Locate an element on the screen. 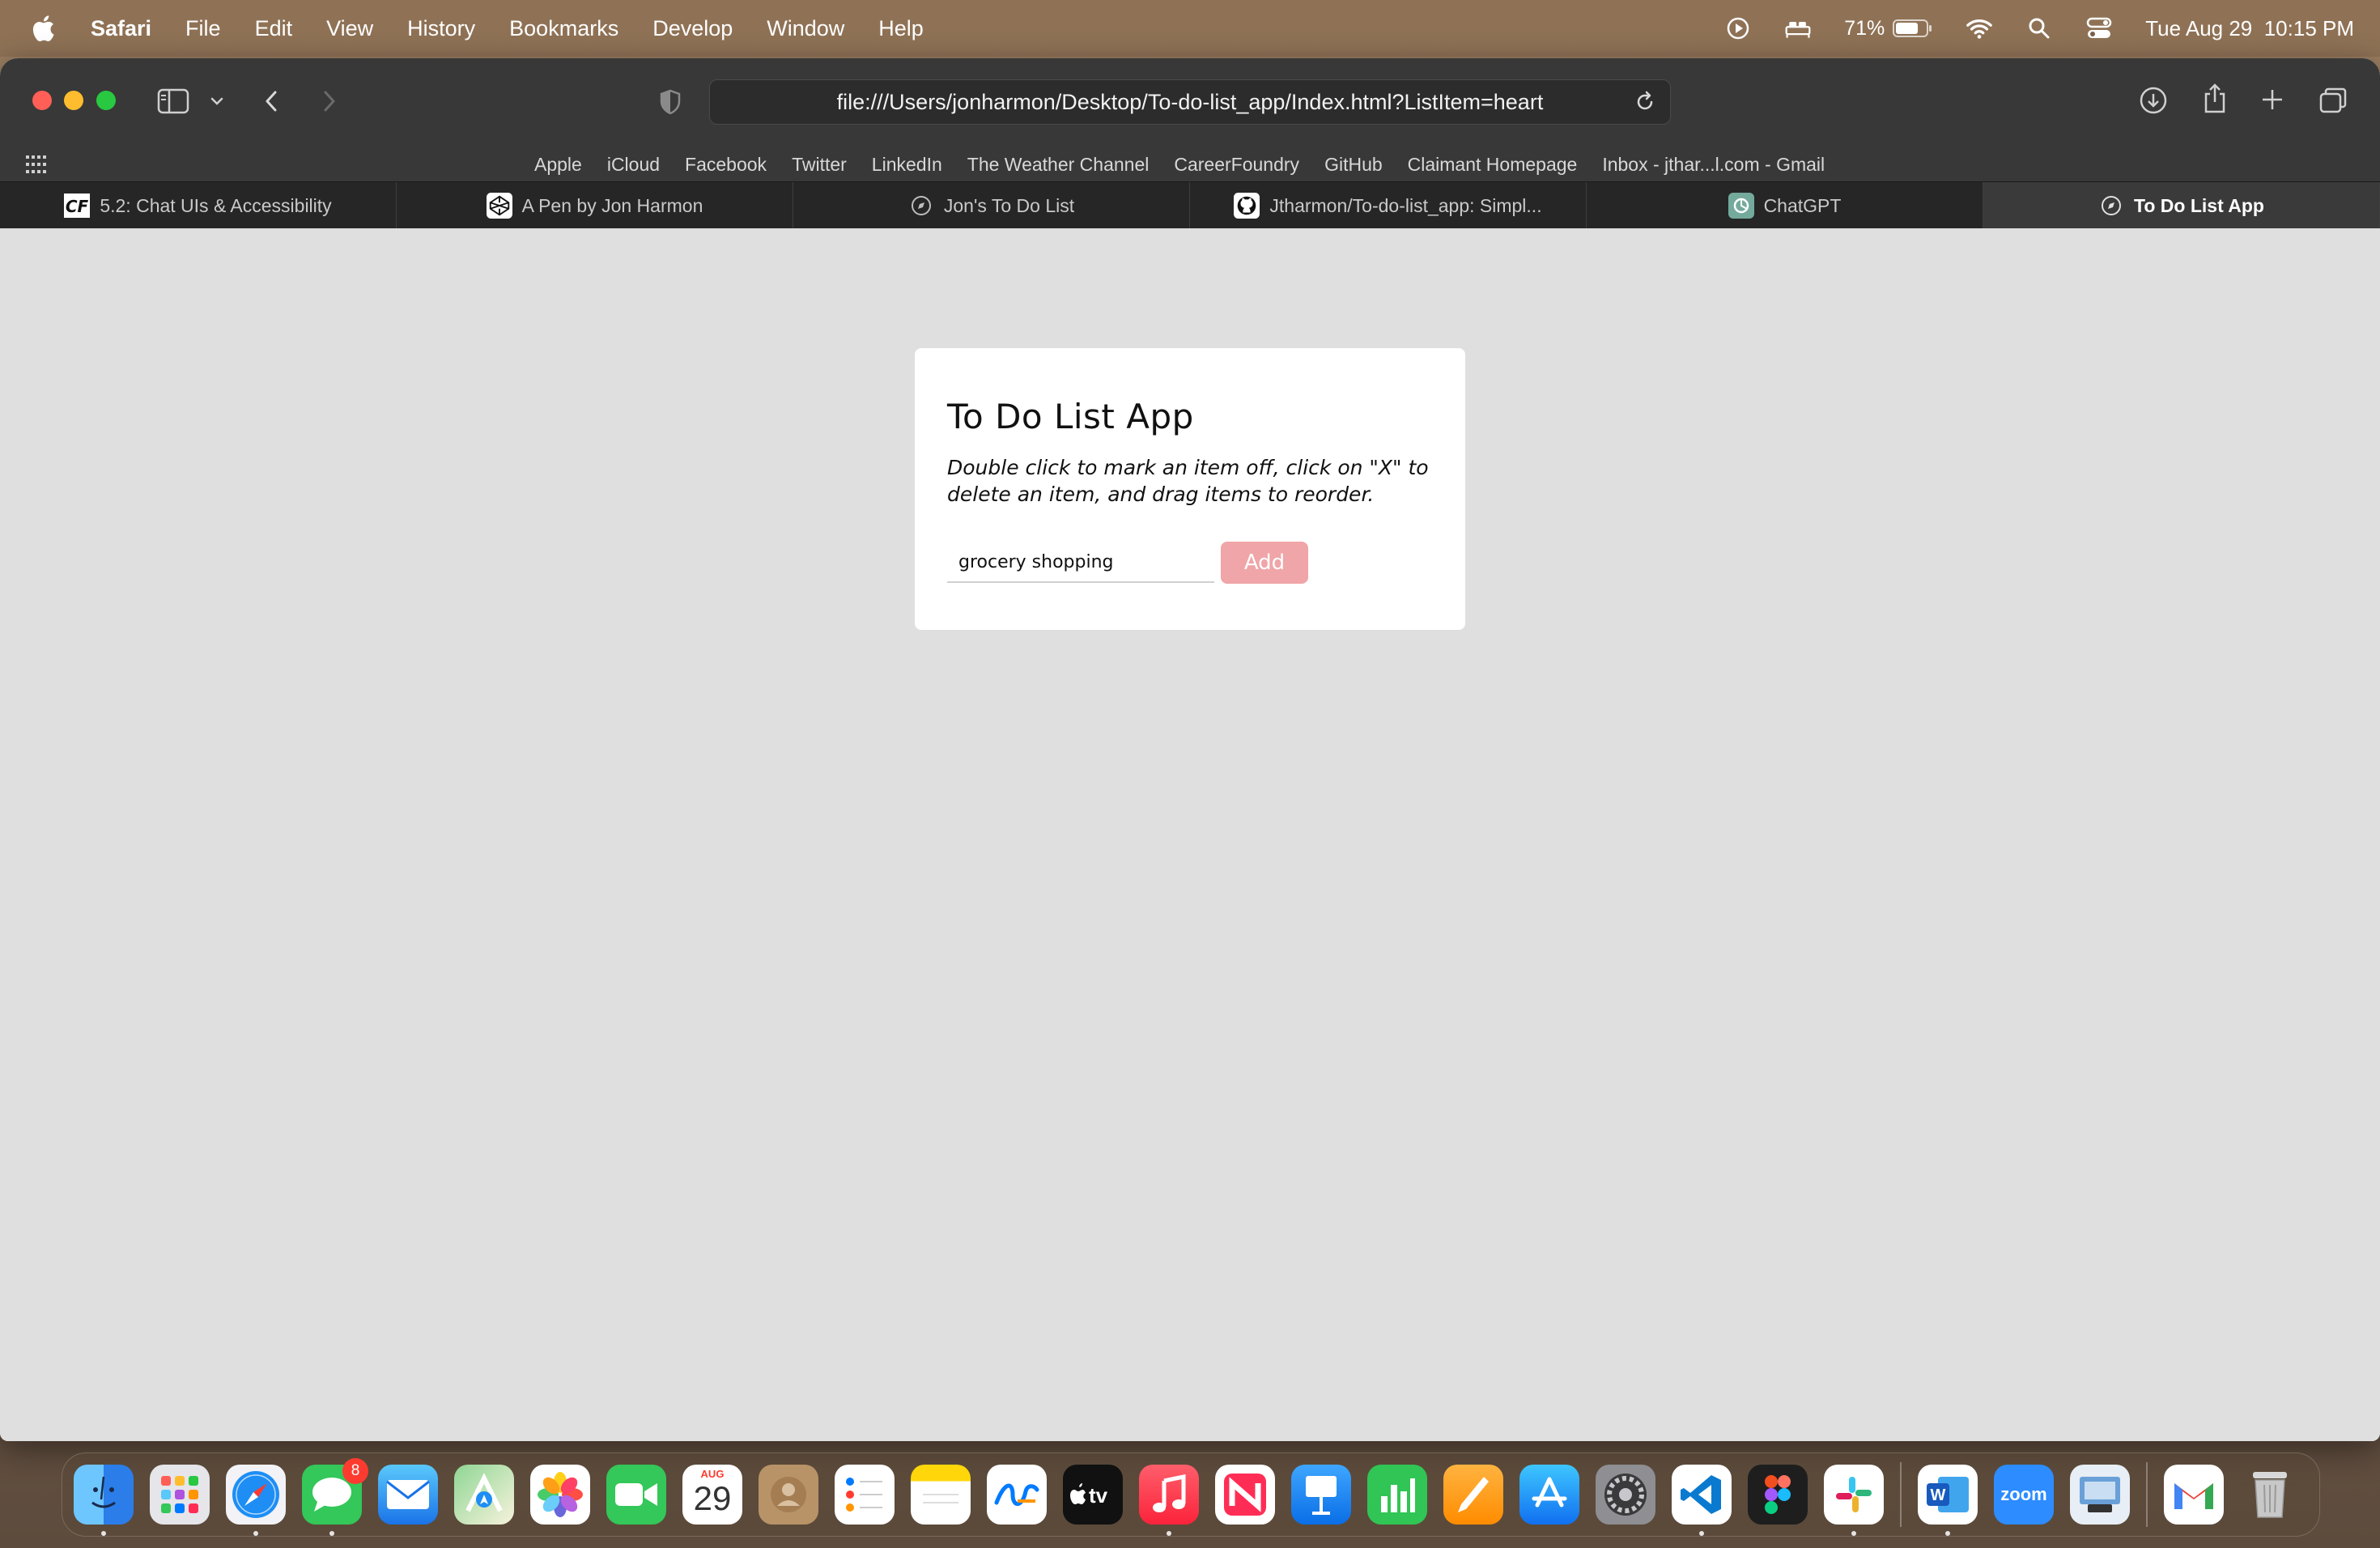 This screenshot has width=2380, height=1548. app-store-icon is located at coordinates (1549, 1495).